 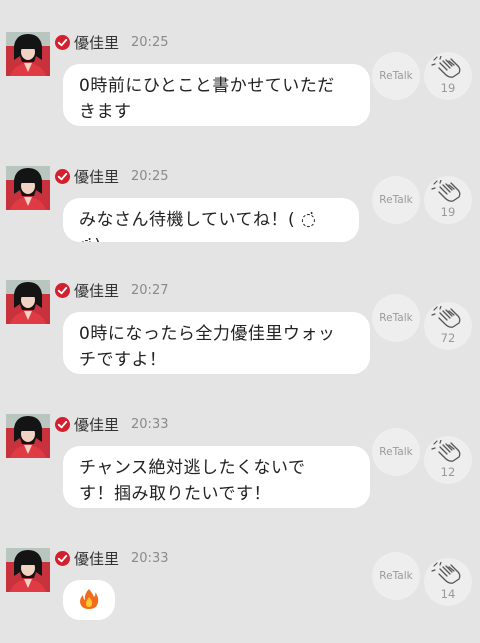 What do you see at coordinates (150, 290) in the screenshot?
I see `post-timestamp: 20:27` at bounding box center [150, 290].